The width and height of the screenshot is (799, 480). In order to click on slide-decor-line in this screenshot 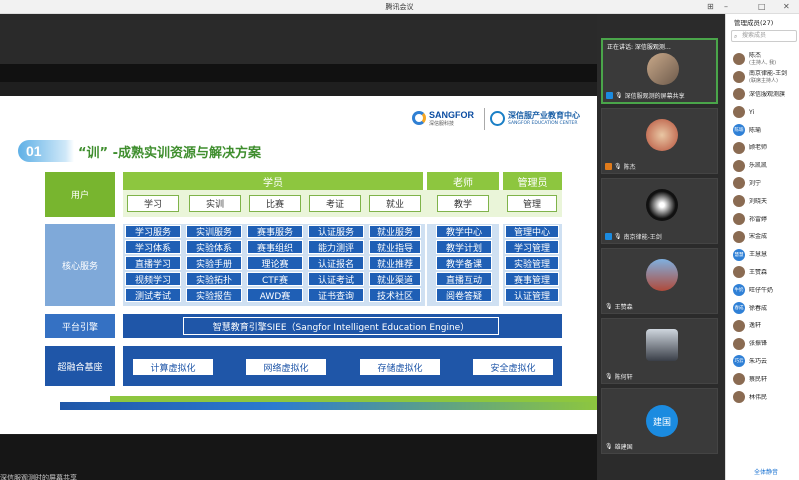, I will do `click(328, 406)`.